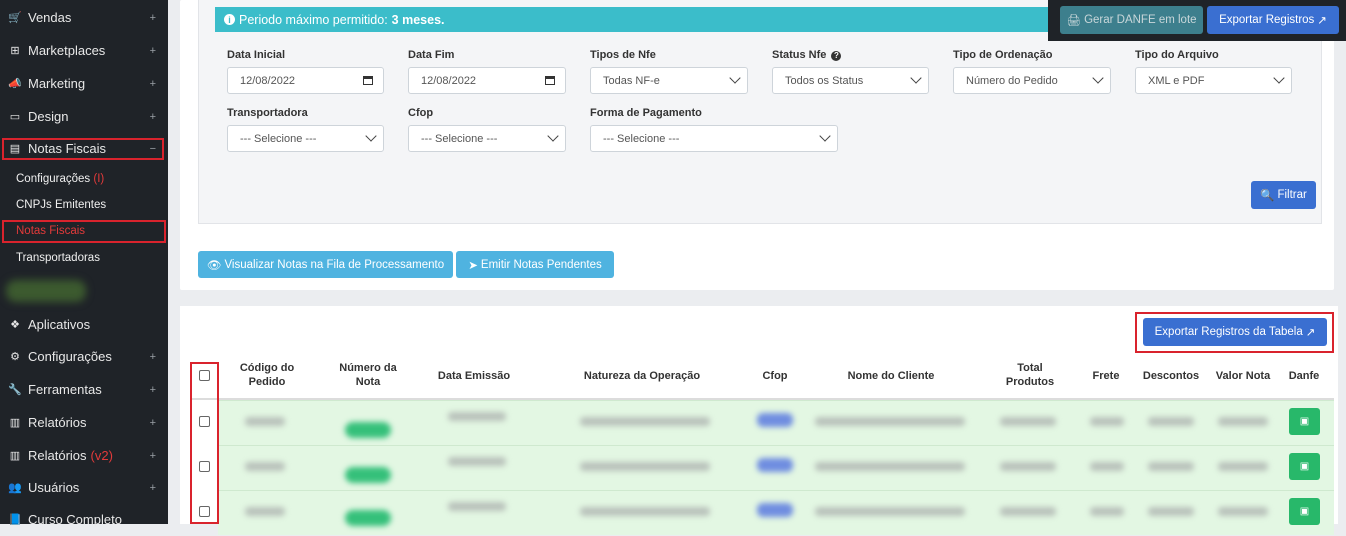 This screenshot has width=1346, height=536. Describe the element at coordinates (15, 51) in the screenshot. I see `sitemap-icon: ⊞` at that location.